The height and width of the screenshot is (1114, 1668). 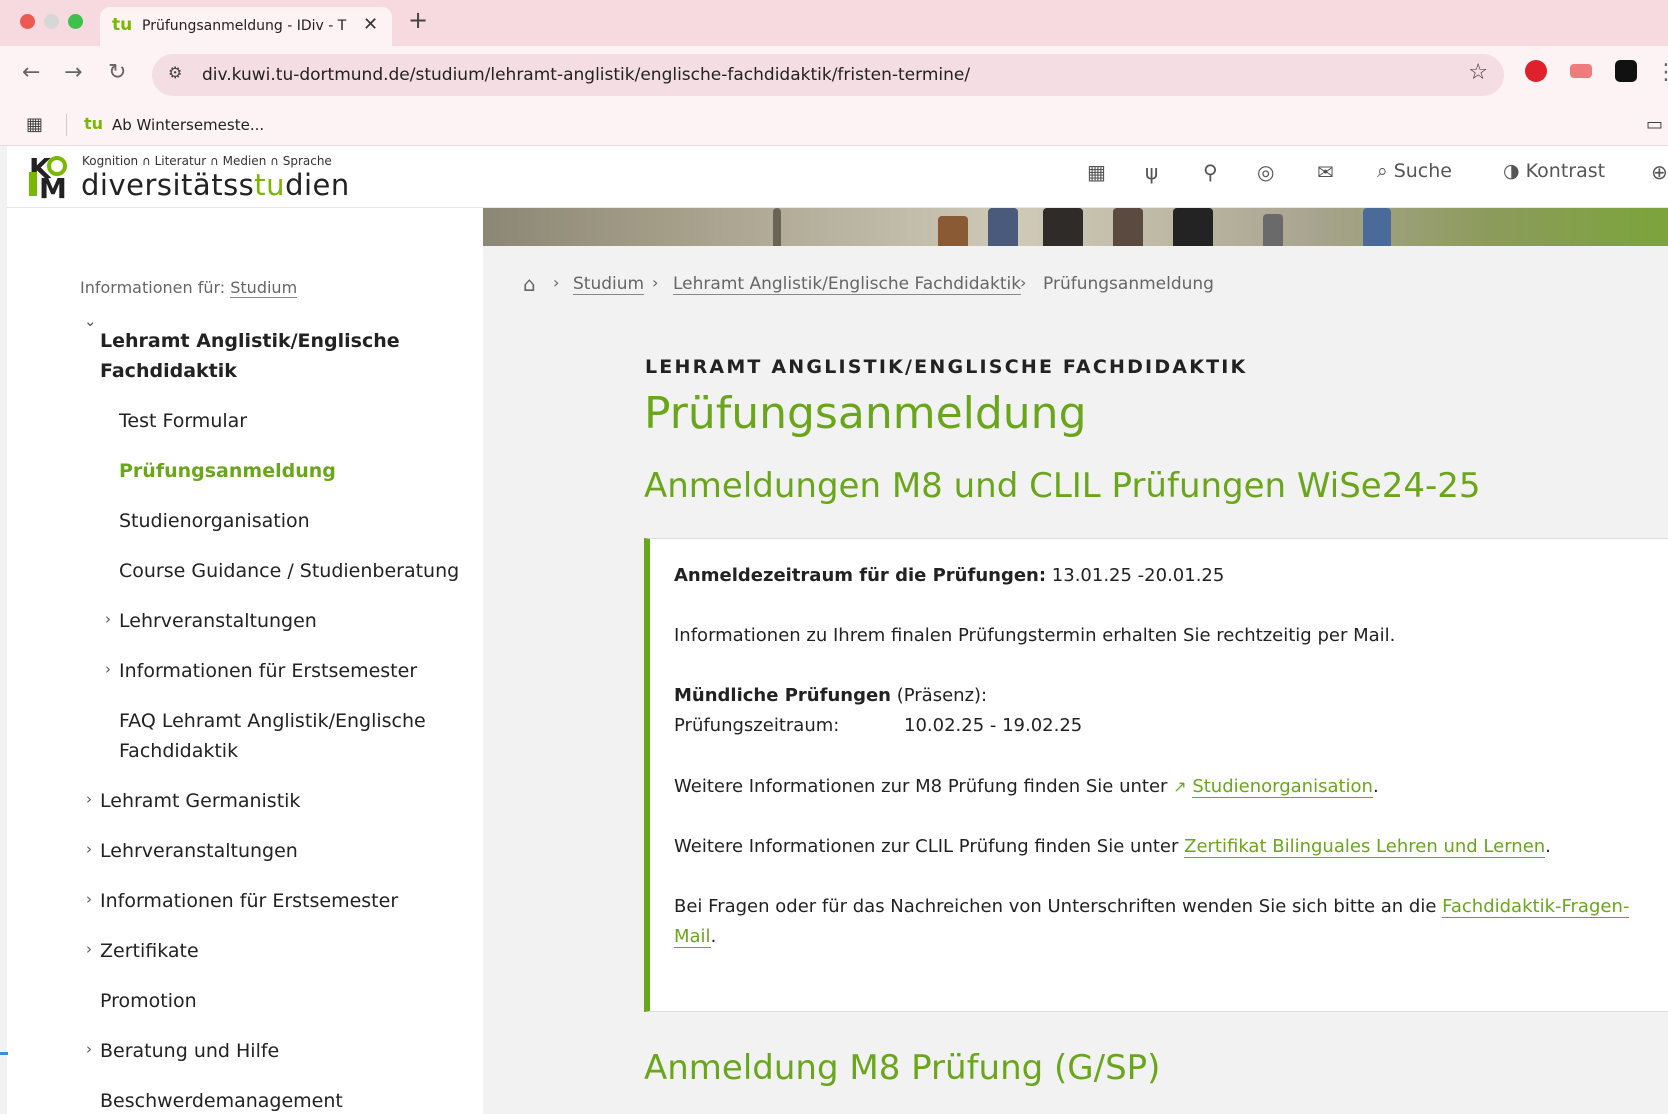 What do you see at coordinates (221, 1100) in the screenshot?
I see `sidebar-item-beschwerde: Beschwerdemanagement` at bounding box center [221, 1100].